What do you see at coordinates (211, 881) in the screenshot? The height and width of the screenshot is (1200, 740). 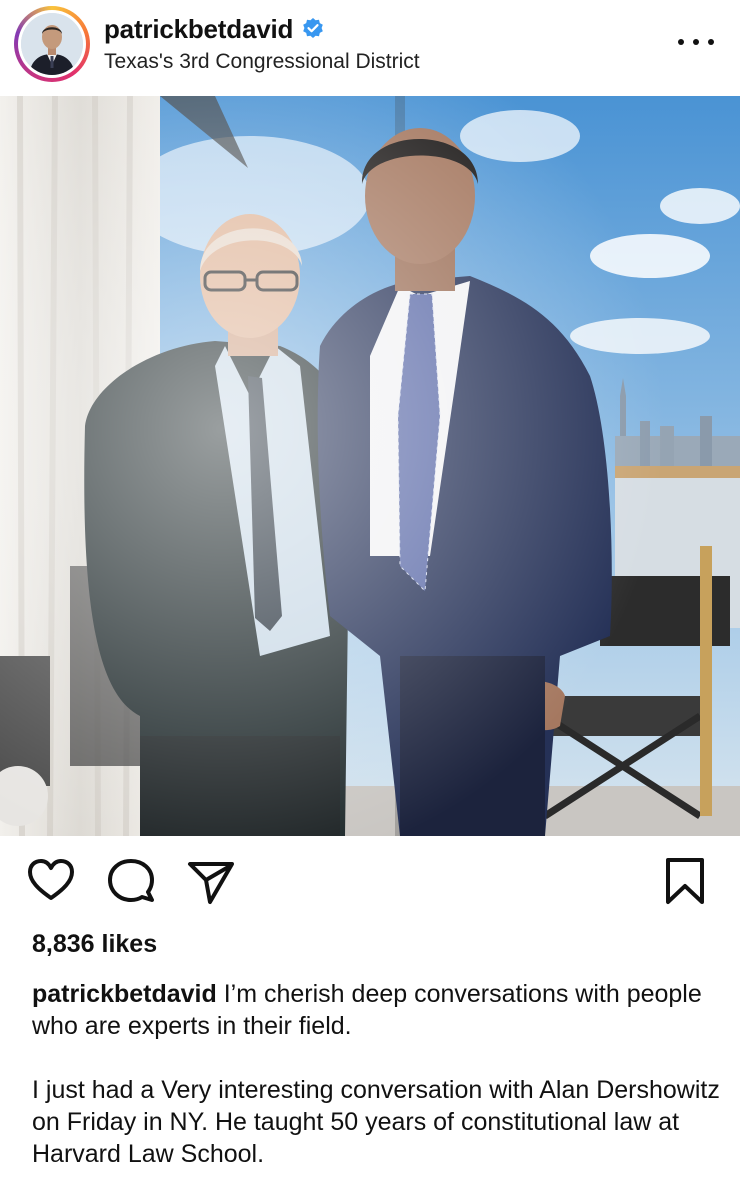 I see `paper-plane-icon` at bounding box center [211, 881].